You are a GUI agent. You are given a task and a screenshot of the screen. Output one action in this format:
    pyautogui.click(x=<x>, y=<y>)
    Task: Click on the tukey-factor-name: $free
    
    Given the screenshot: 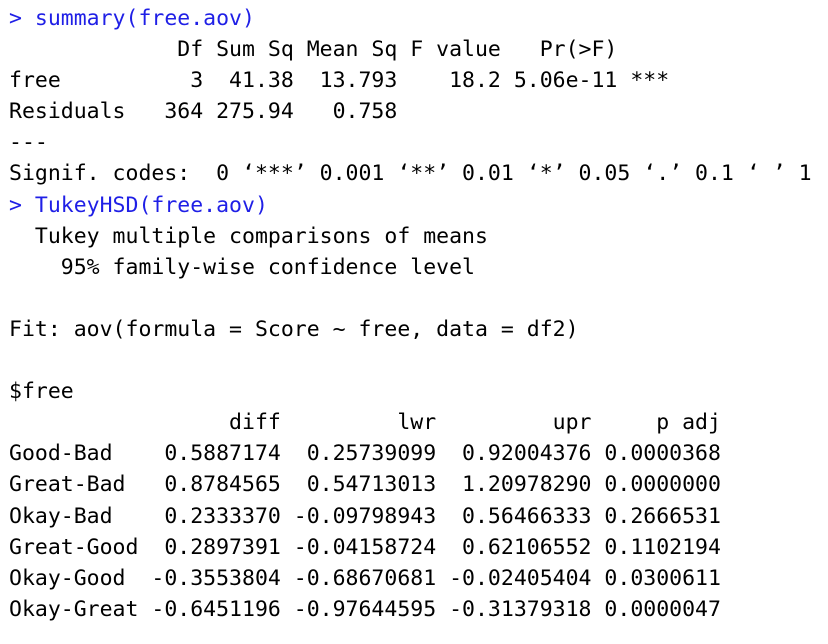 What is the action you would take?
    pyautogui.click(x=41, y=392)
    